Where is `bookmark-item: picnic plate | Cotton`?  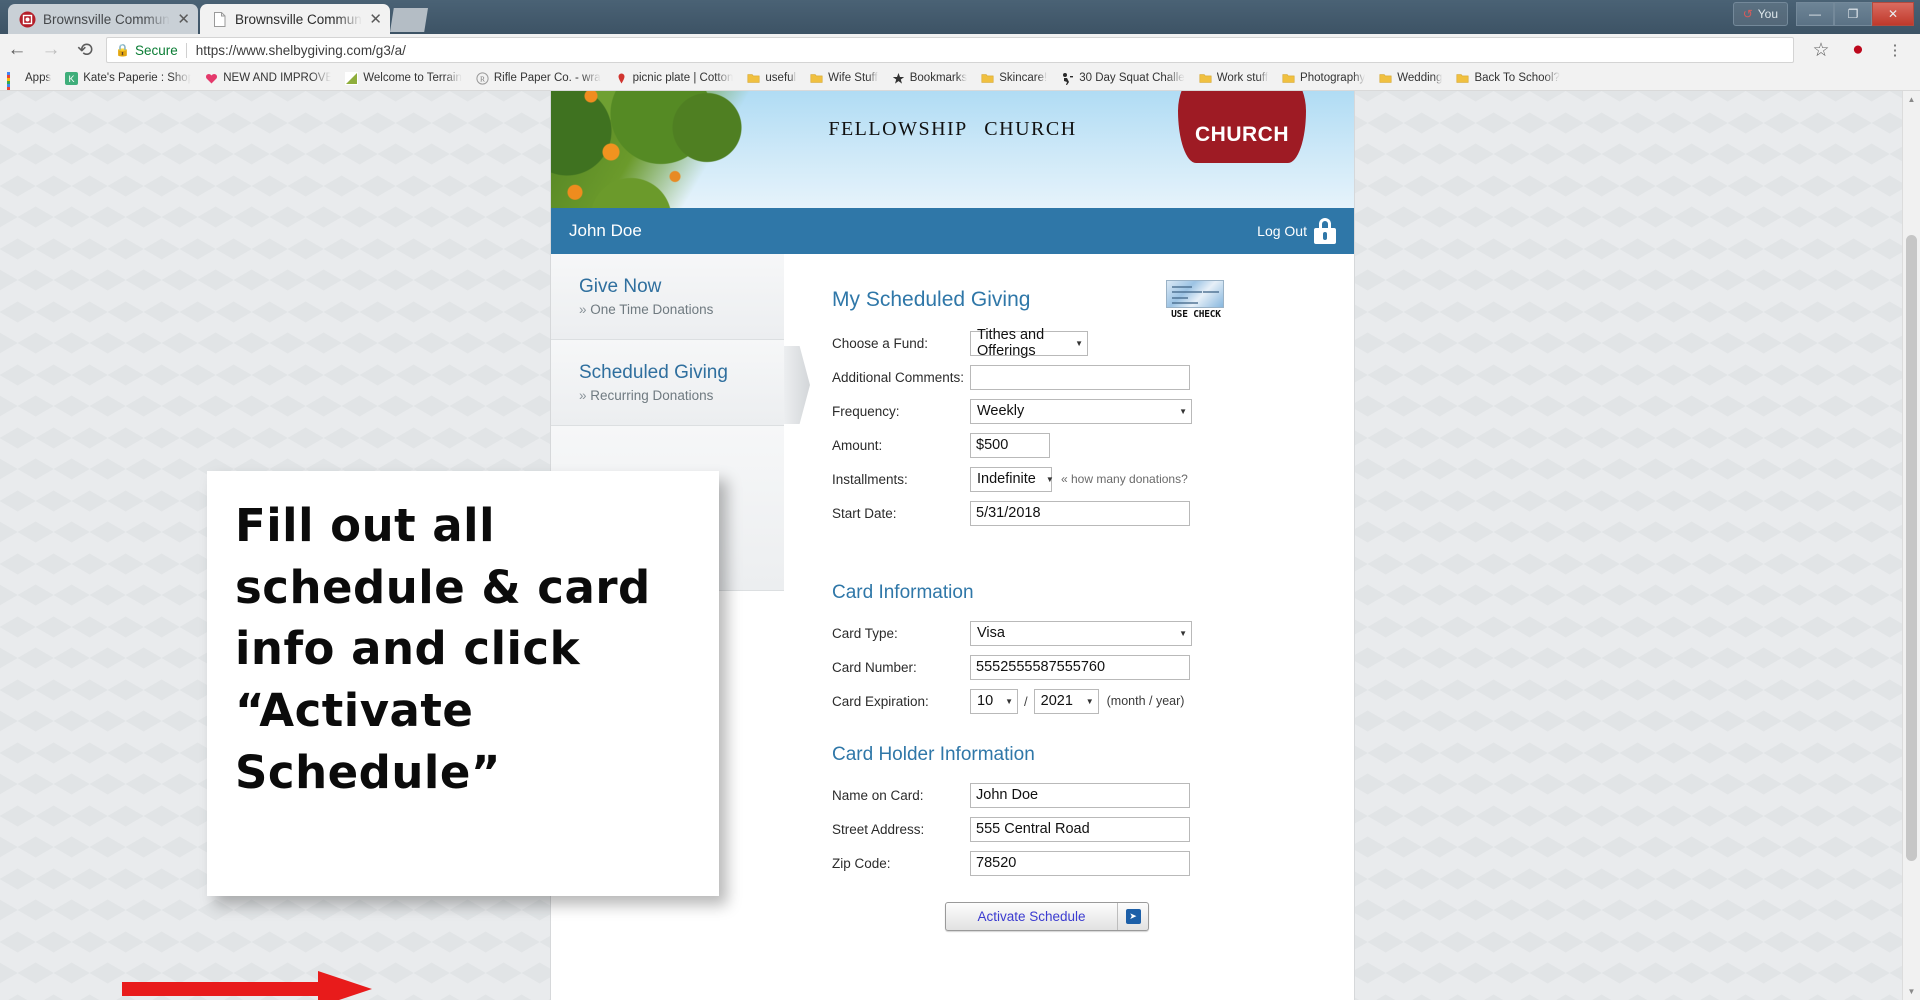
bookmark-item: picnic plate | Cotton is located at coordinates (674, 78).